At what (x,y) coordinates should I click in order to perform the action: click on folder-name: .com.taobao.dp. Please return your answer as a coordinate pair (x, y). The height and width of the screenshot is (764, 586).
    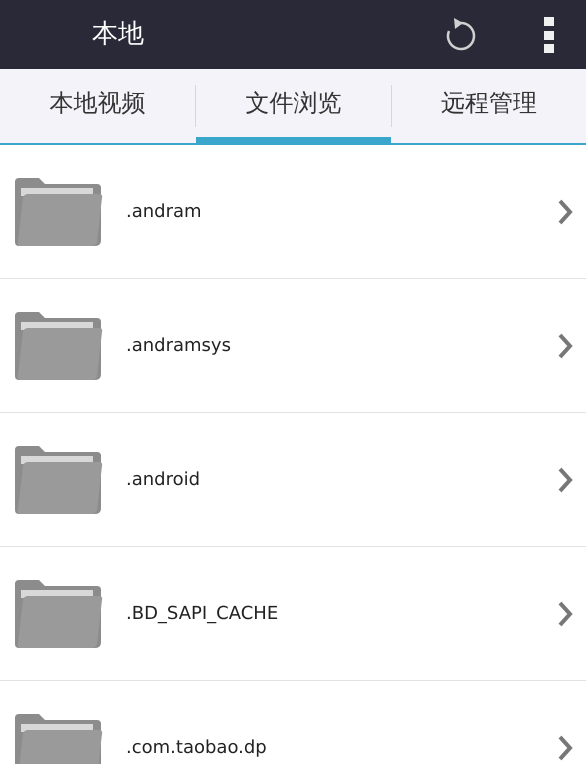
    Looking at the image, I should click on (196, 748).